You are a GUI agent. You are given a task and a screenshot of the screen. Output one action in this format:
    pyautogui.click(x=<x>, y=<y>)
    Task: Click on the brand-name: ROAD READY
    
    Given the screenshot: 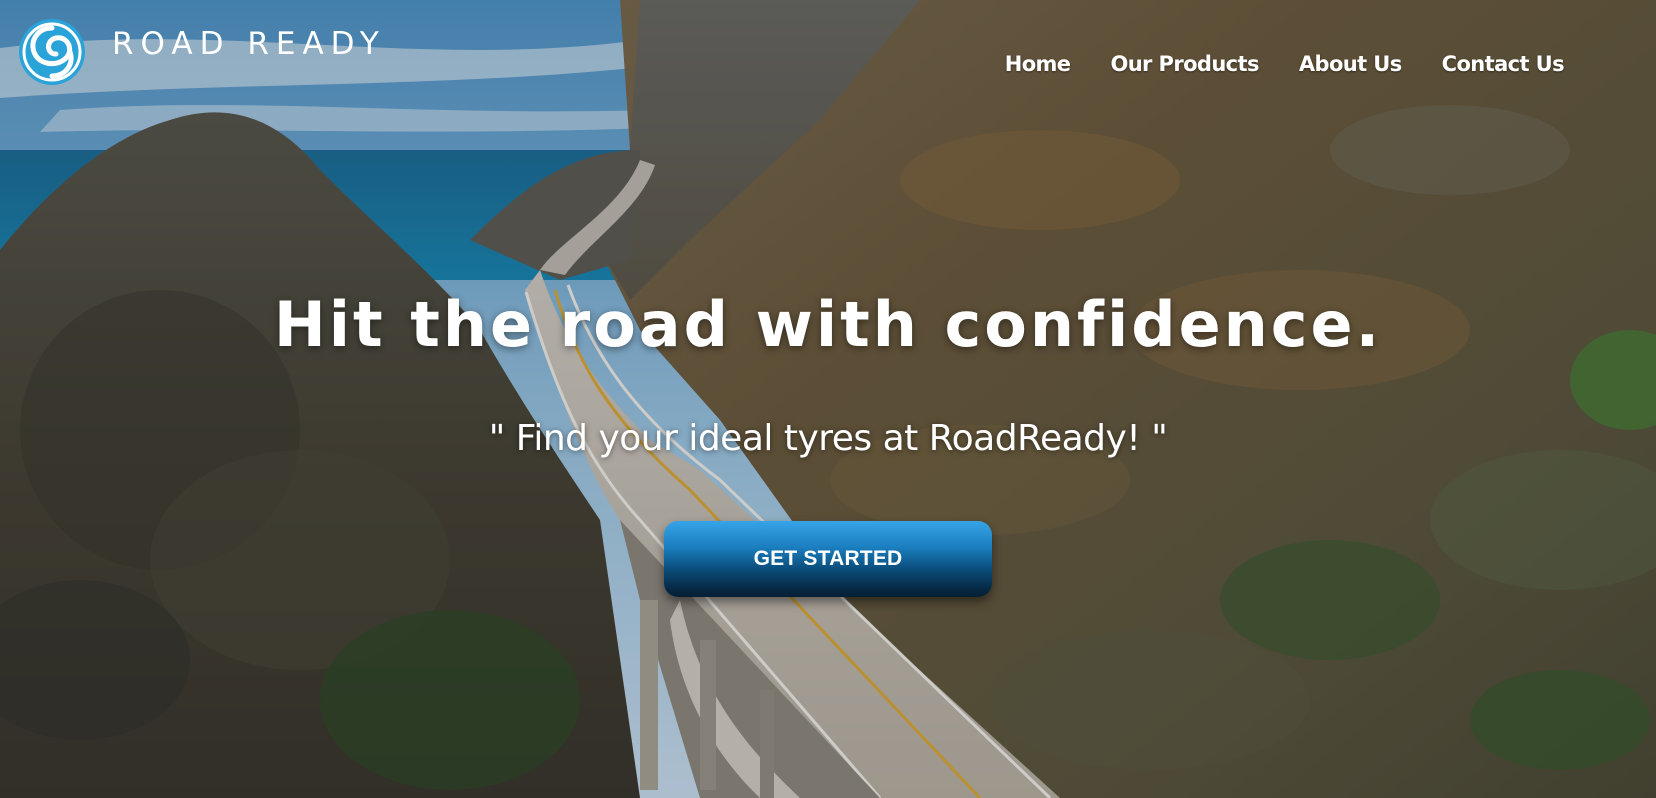 What is the action you would take?
    pyautogui.click(x=249, y=44)
    